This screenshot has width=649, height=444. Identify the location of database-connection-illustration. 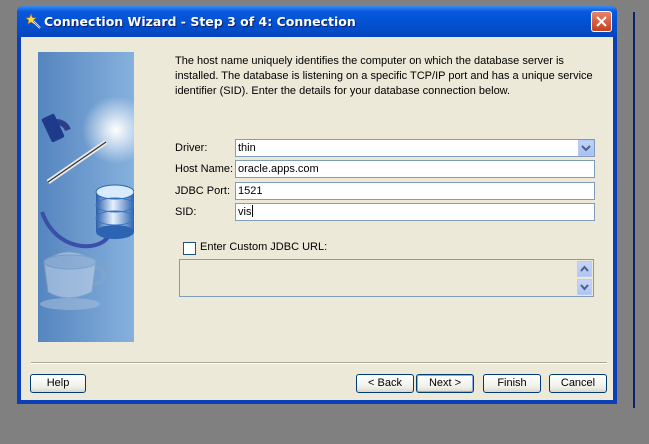
(86, 197).